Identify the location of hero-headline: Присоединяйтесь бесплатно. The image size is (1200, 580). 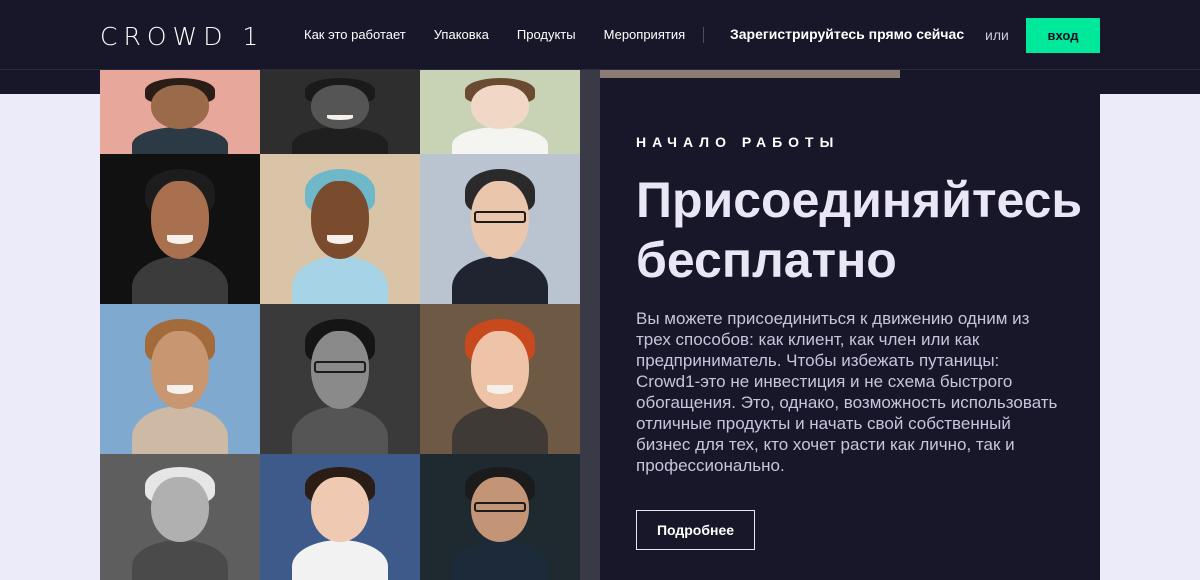
(859, 230).